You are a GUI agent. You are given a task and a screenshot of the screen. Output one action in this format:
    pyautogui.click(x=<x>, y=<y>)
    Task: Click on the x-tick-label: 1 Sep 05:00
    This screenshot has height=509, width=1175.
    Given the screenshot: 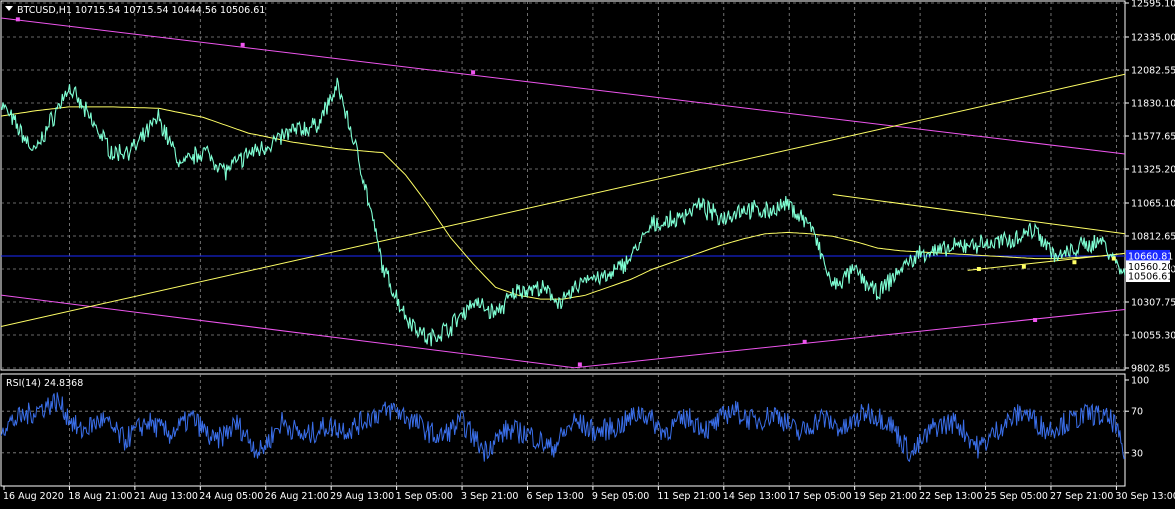 What is the action you would take?
    pyautogui.click(x=424, y=496)
    